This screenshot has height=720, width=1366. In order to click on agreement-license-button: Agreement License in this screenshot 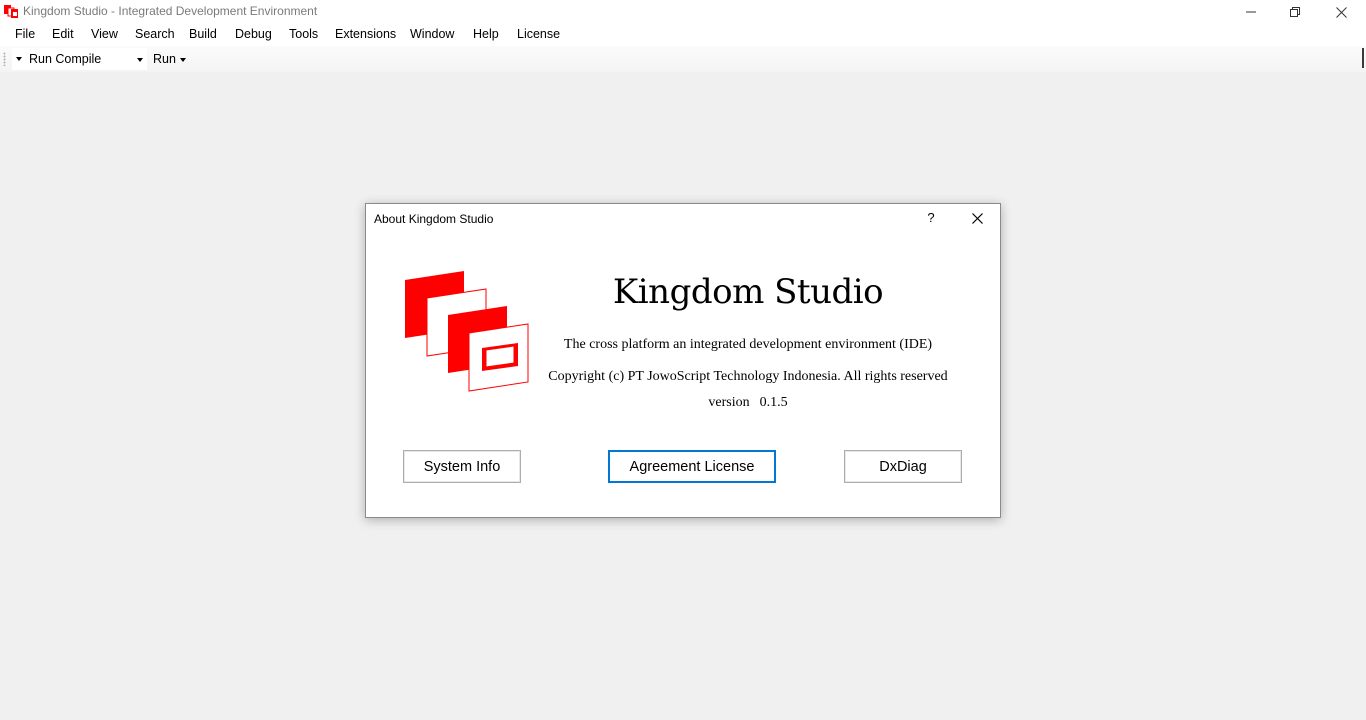, I will do `click(692, 466)`.